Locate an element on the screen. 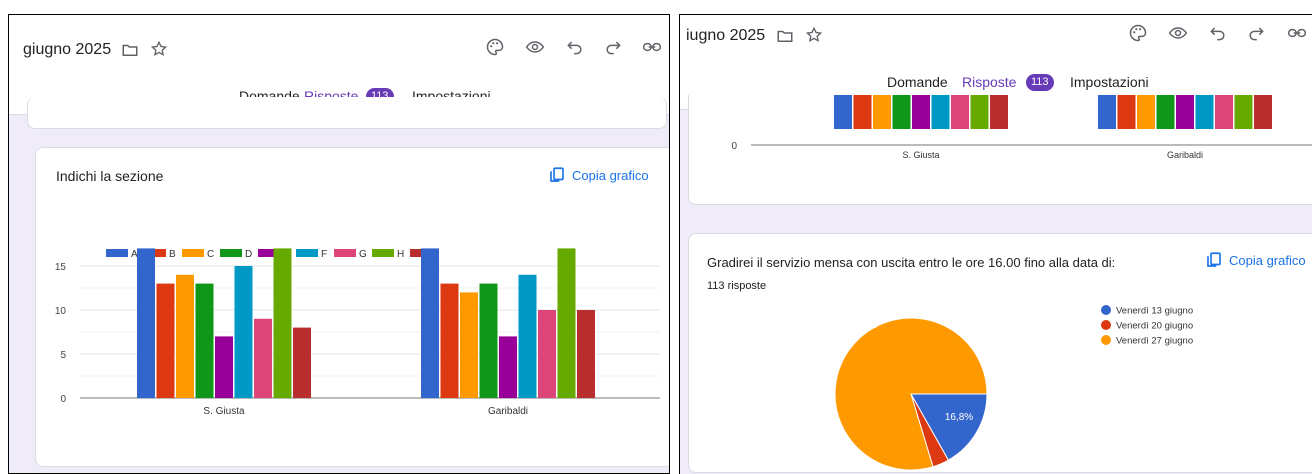  legend-label-F: F is located at coordinates (324, 254).